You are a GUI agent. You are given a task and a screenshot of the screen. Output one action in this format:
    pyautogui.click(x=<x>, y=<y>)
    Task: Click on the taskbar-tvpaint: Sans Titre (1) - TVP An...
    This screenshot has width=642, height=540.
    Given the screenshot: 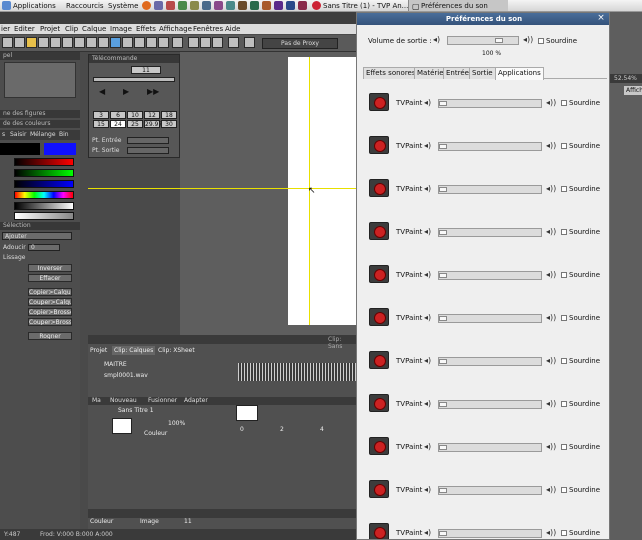 What is the action you would take?
    pyautogui.click(x=365, y=6)
    